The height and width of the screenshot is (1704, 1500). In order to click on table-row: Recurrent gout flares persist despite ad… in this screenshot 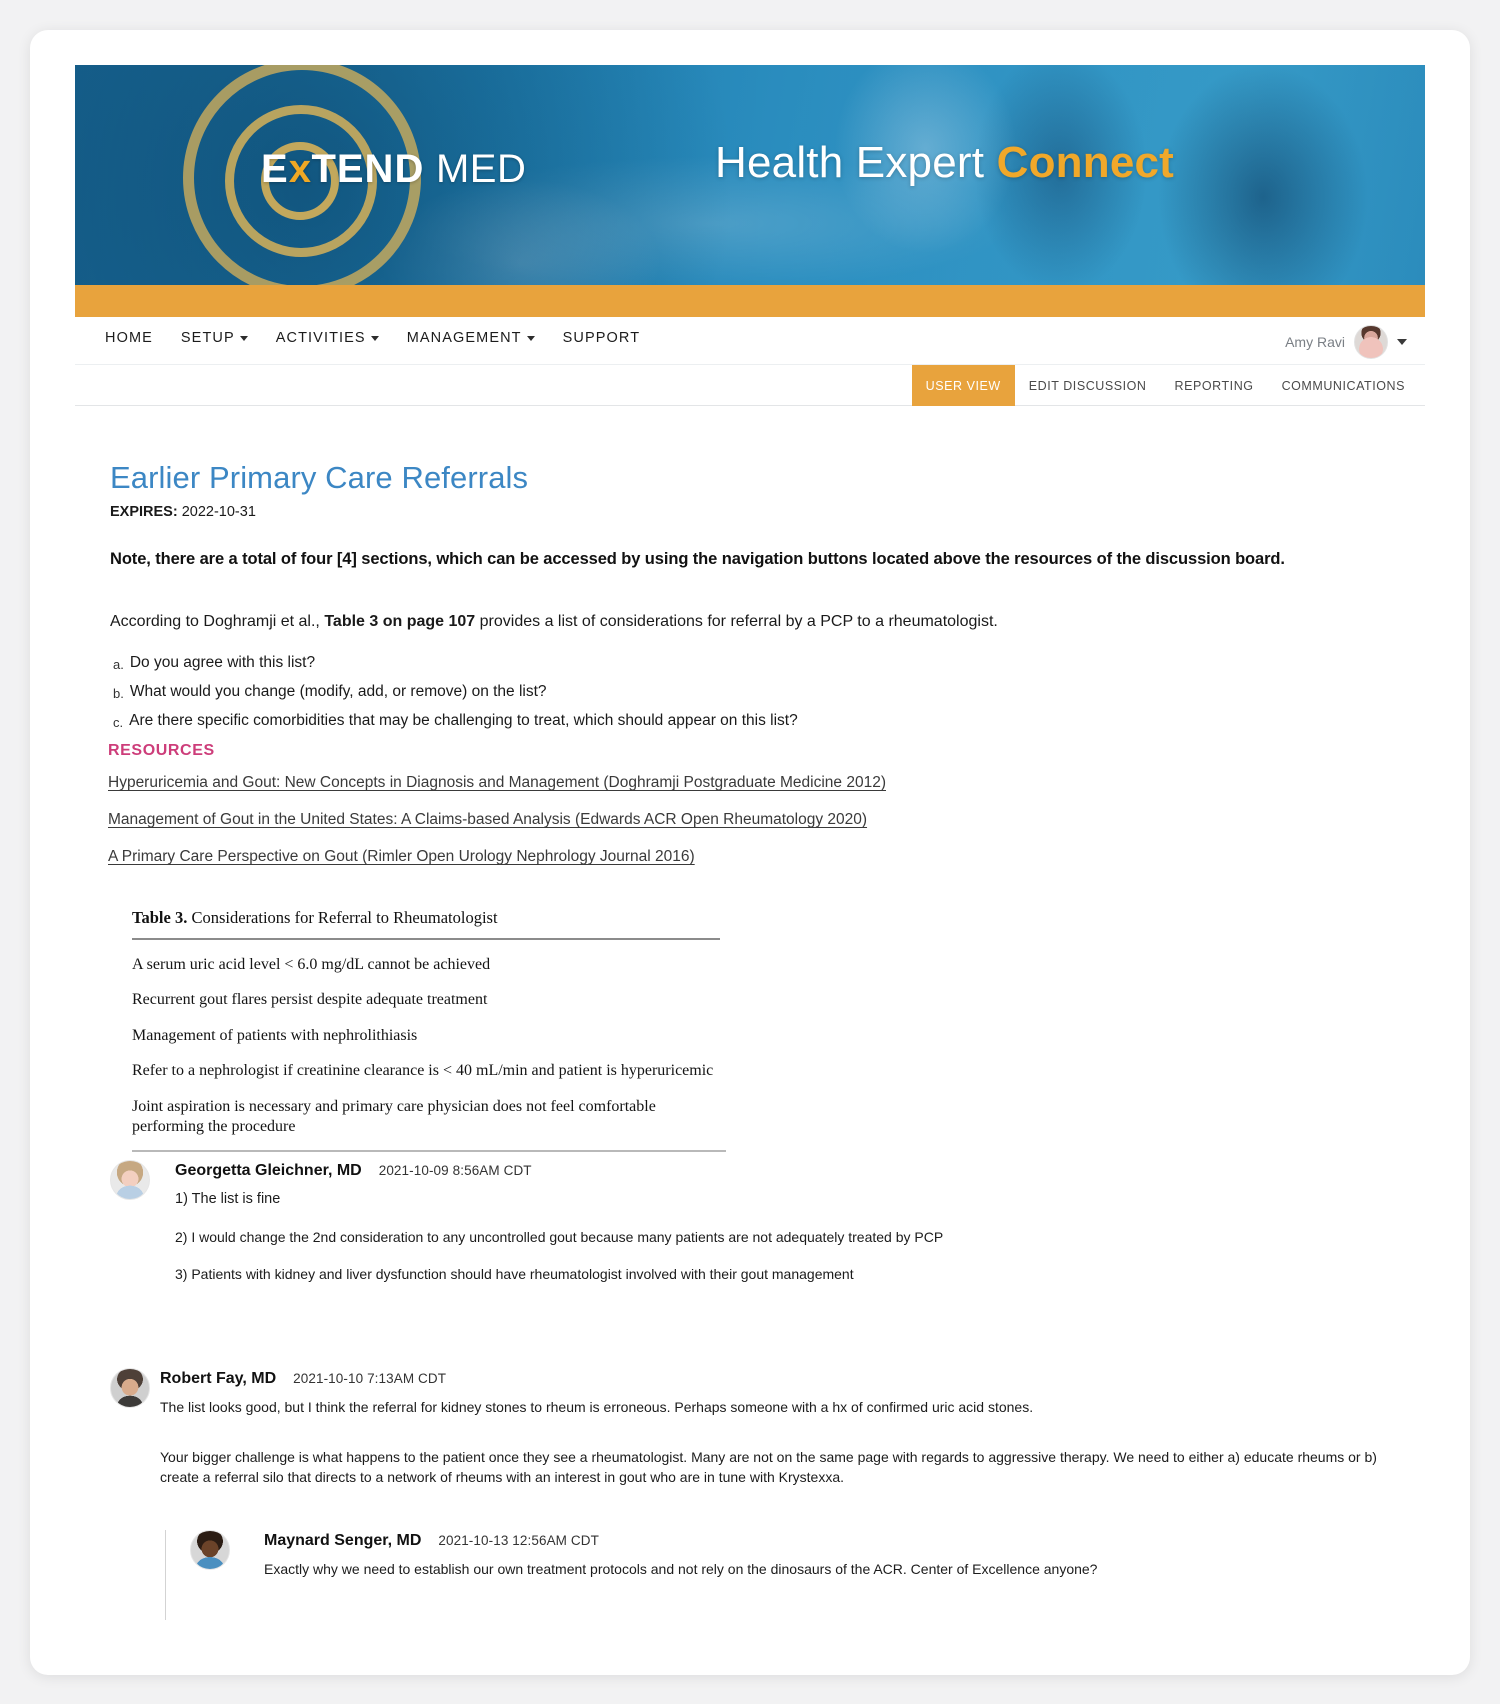, I will do `click(310, 1000)`.